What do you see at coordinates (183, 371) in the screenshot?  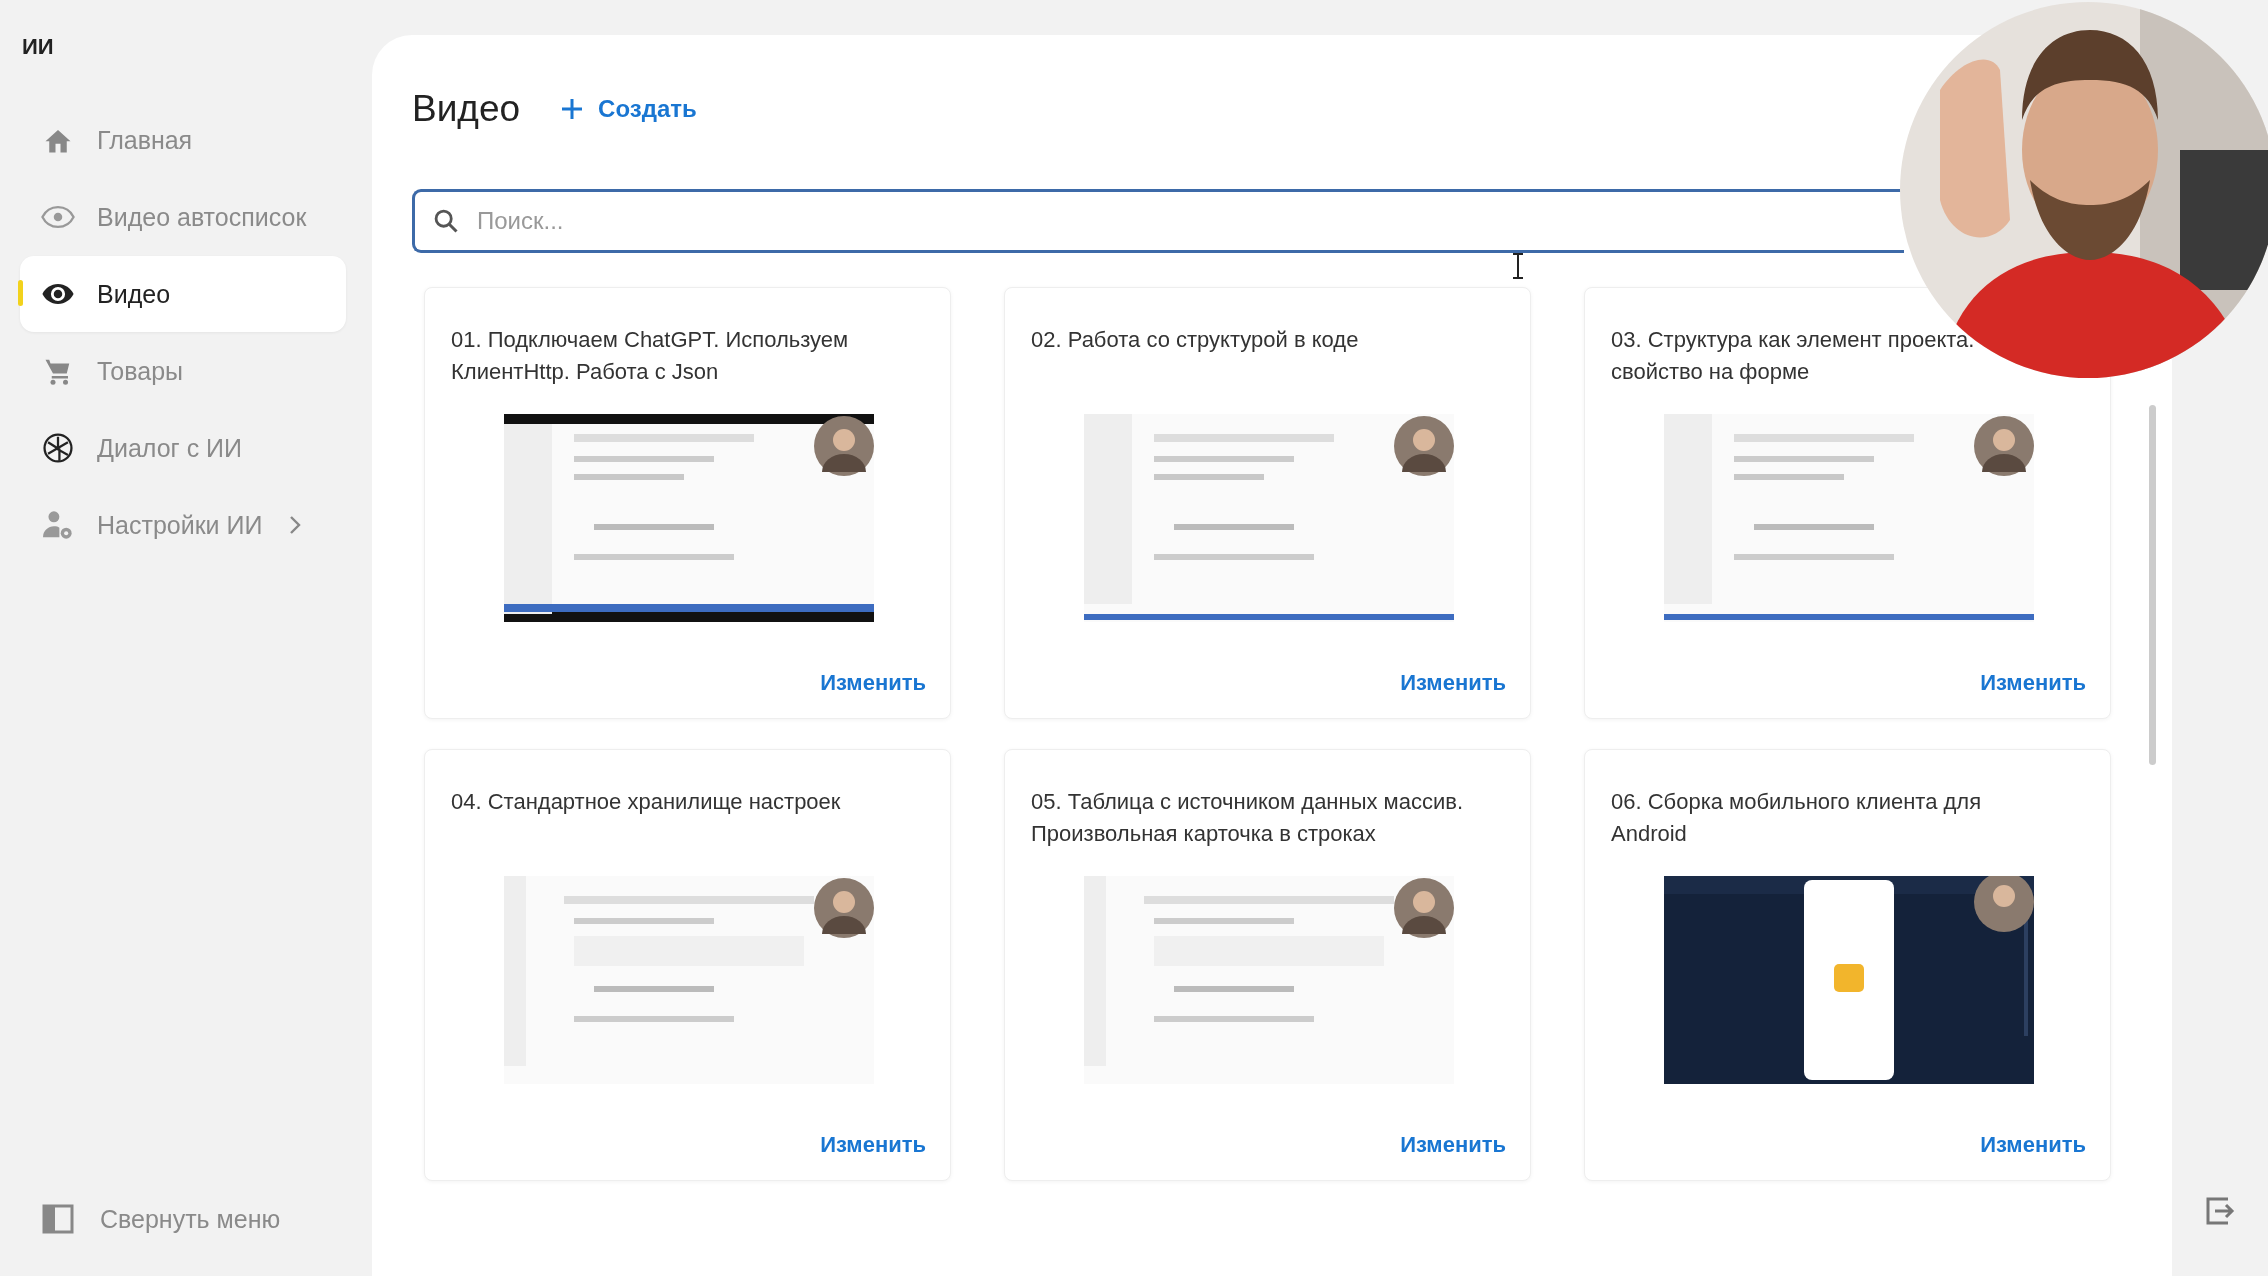 I see `sidebar-item: Товары` at bounding box center [183, 371].